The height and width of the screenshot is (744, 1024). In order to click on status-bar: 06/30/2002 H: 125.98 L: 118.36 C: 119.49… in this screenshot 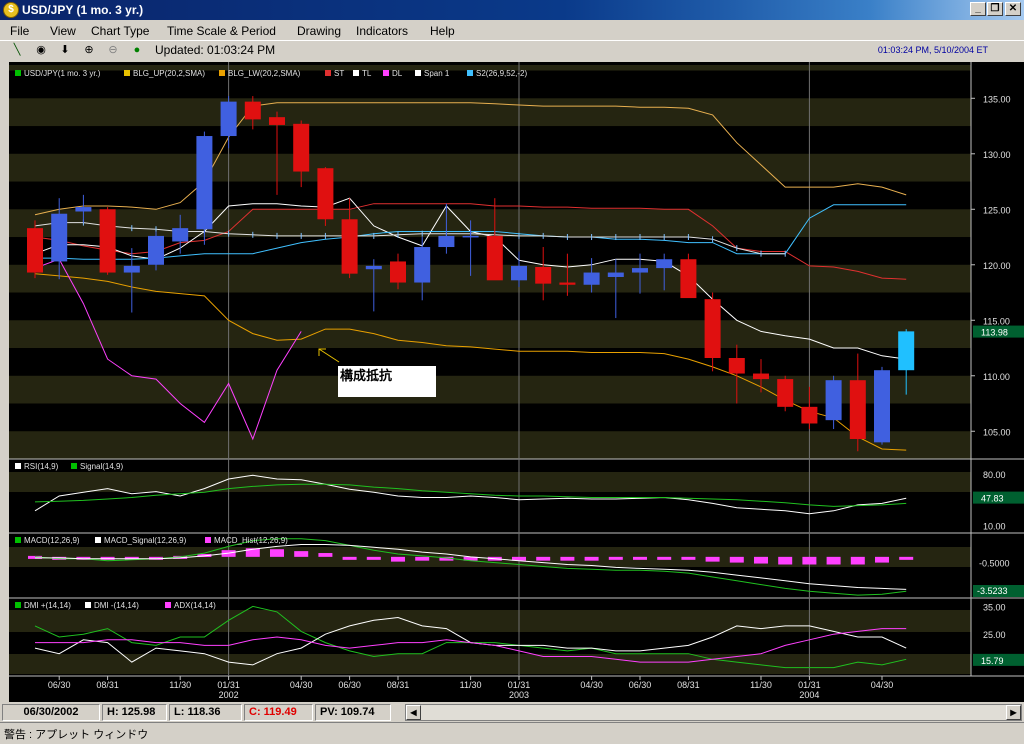, I will do `click(512, 712)`.